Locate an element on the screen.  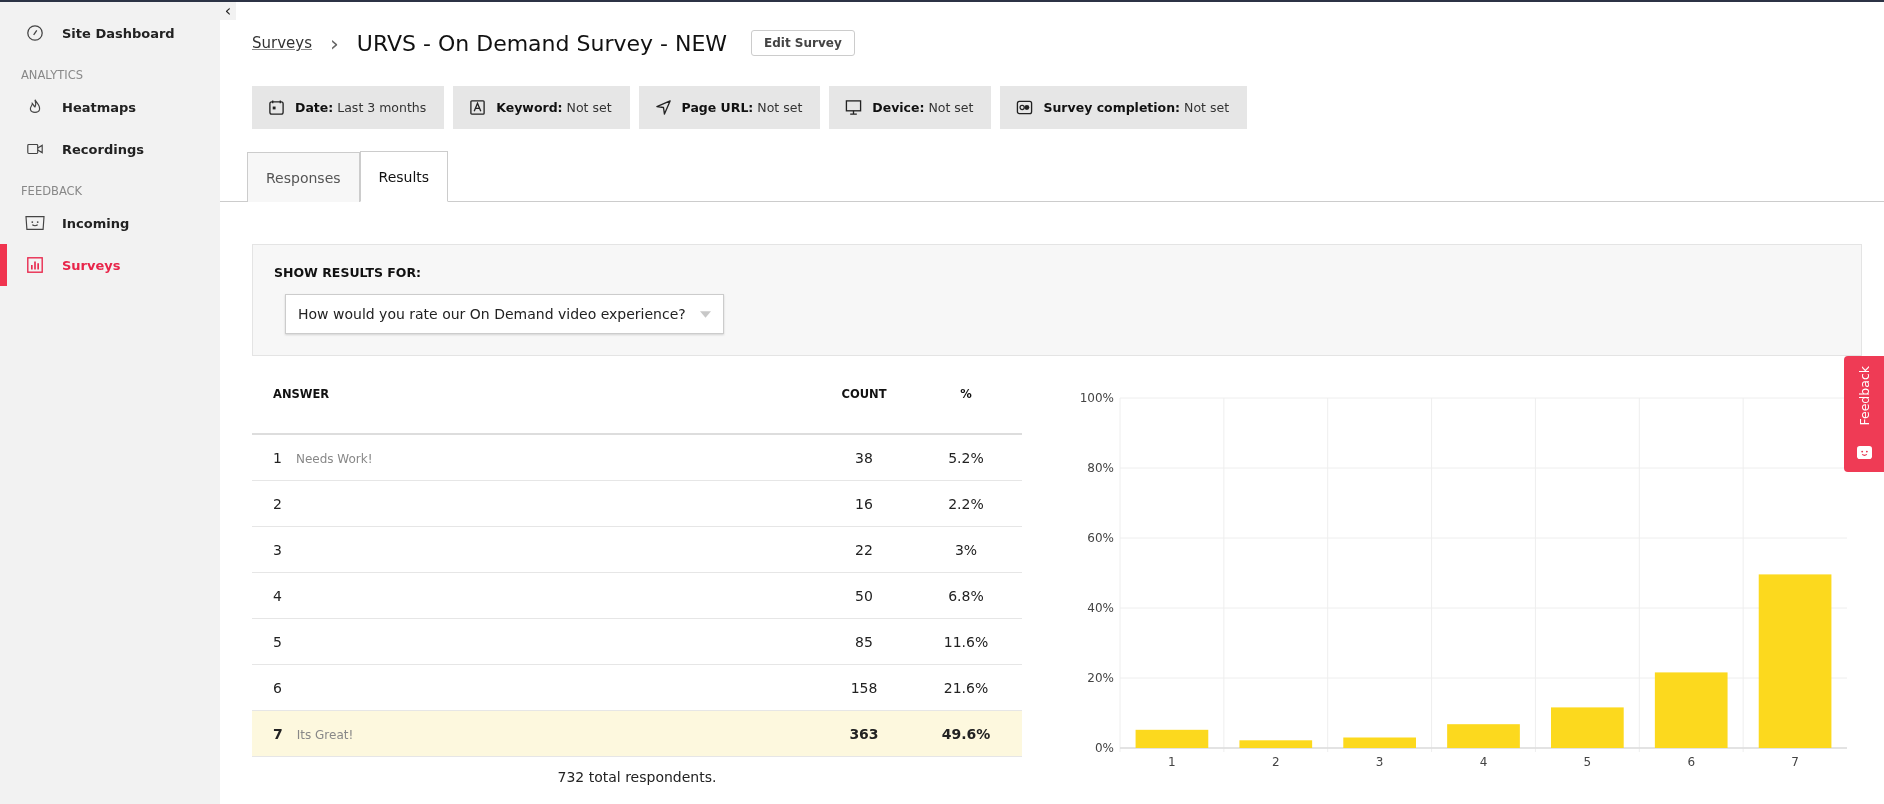
percent-cell: 5.2% is located at coordinates (966, 457).